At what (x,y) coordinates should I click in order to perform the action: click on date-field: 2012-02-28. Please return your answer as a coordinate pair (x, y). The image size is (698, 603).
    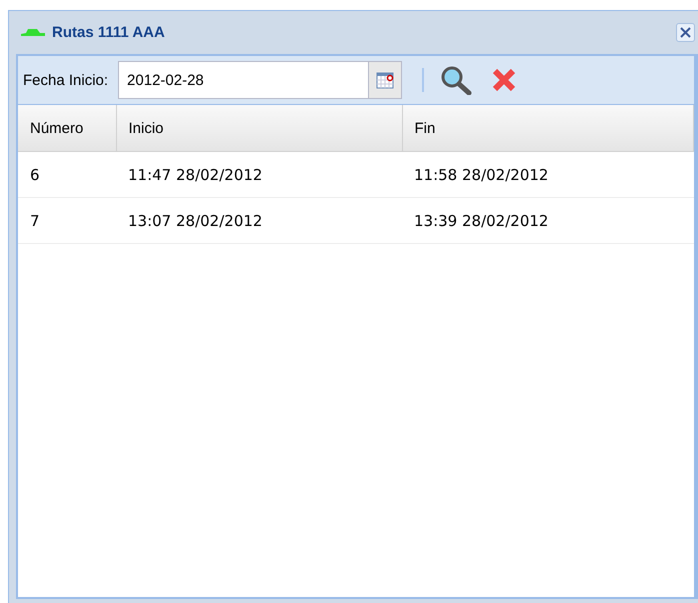
    Looking at the image, I should click on (243, 80).